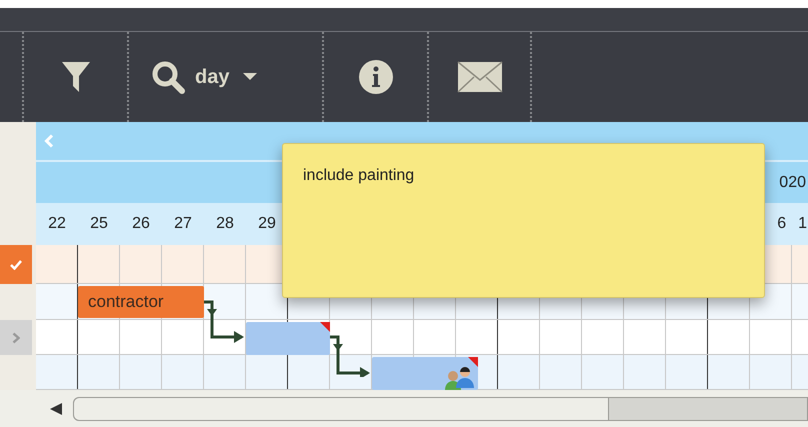 Image resolution: width=808 pixels, height=427 pixels. Describe the element at coordinates (802, 224) in the screenshot. I see `day-label: 1` at that location.